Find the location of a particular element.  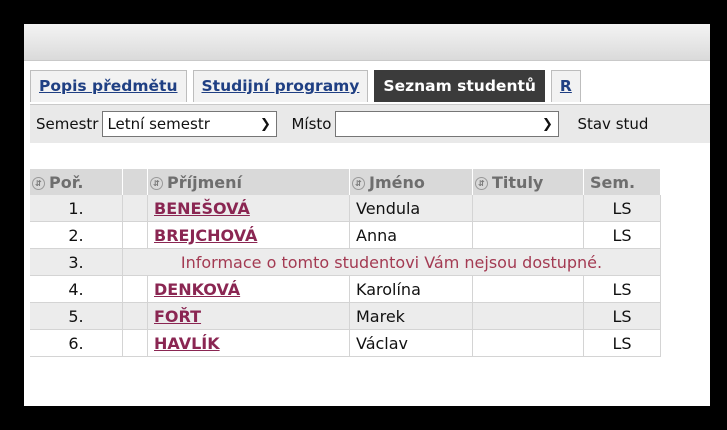

header-por: ⇵ Poř. is located at coordinates (76, 182).